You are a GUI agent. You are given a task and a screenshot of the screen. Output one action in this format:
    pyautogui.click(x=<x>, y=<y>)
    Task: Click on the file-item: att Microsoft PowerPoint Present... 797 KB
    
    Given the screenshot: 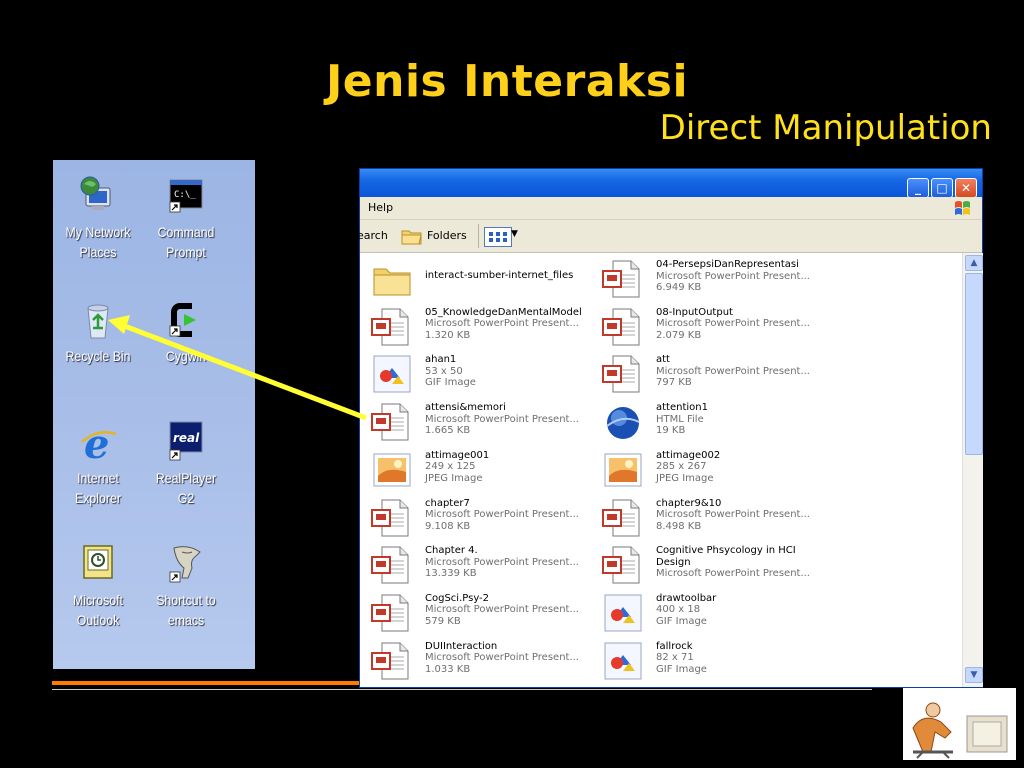 What is the action you would take?
    pyautogui.click(x=703, y=374)
    